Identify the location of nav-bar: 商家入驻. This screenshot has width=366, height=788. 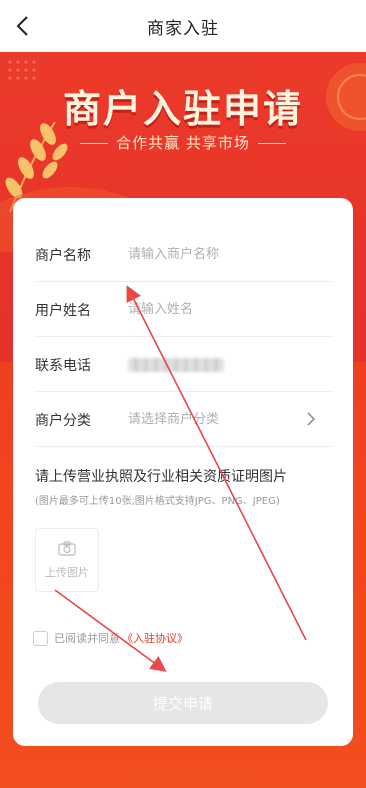
(183, 26).